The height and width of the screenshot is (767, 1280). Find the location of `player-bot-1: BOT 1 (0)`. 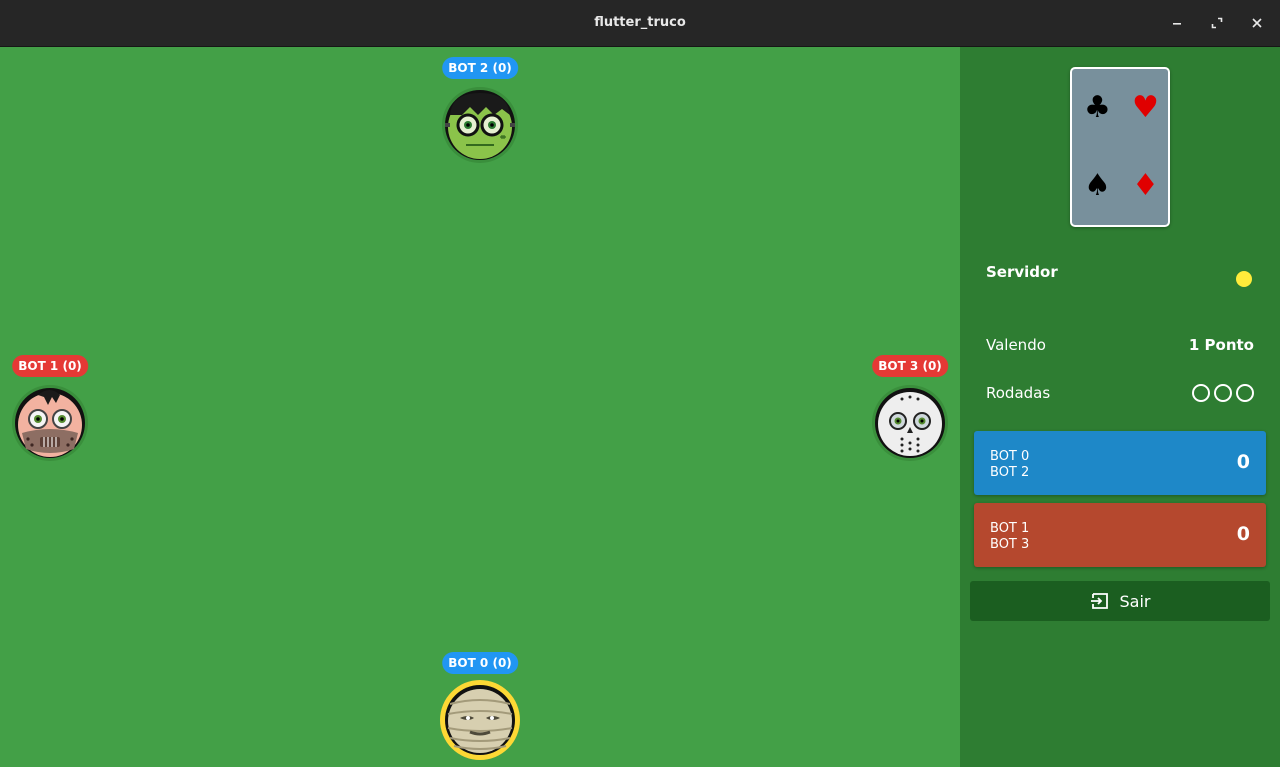

player-bot-1: BOT 1 (0) is located at coordinates (52, 410).